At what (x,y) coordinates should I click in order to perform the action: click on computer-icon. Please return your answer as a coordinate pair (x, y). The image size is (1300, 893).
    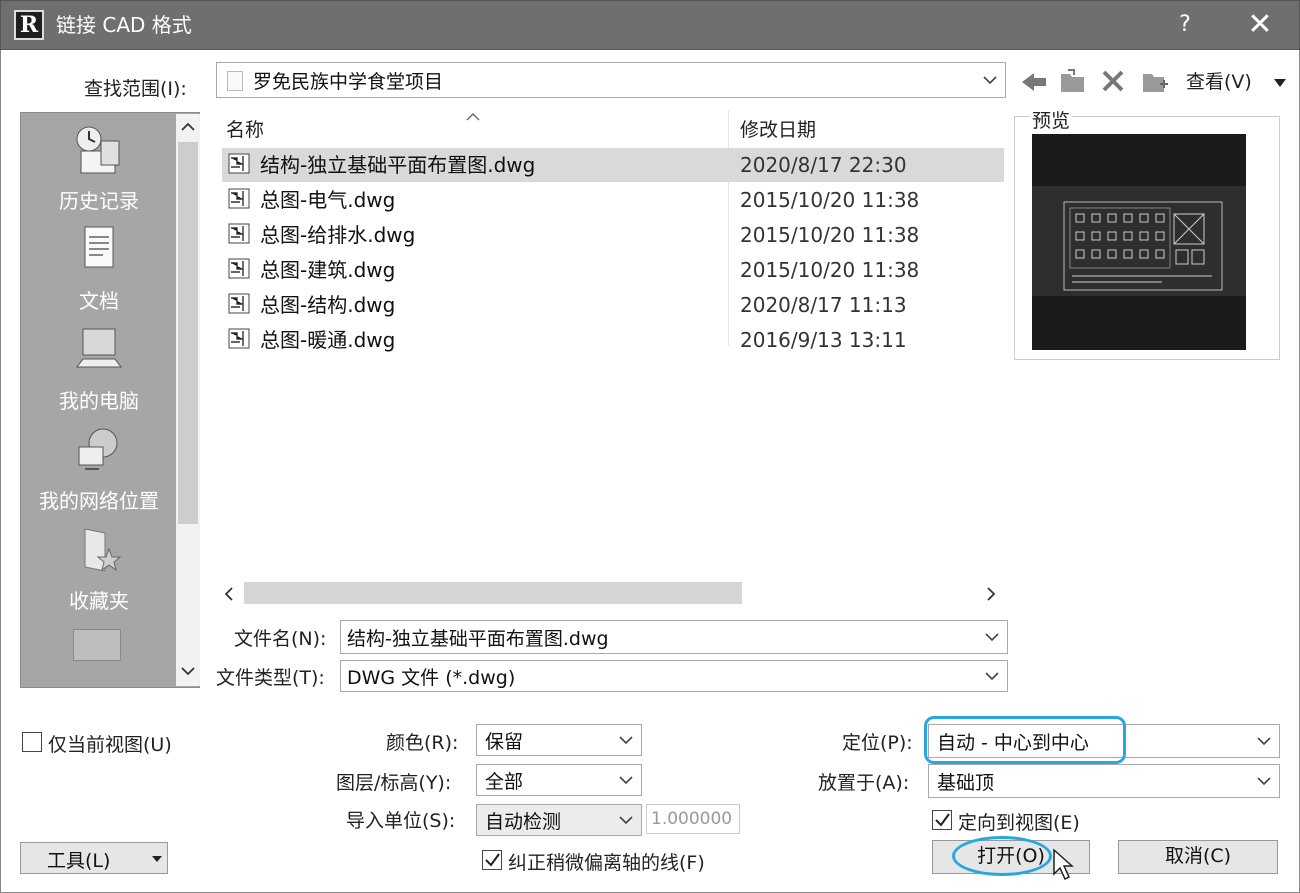
    Looking at the image, I should click on (99, 348).